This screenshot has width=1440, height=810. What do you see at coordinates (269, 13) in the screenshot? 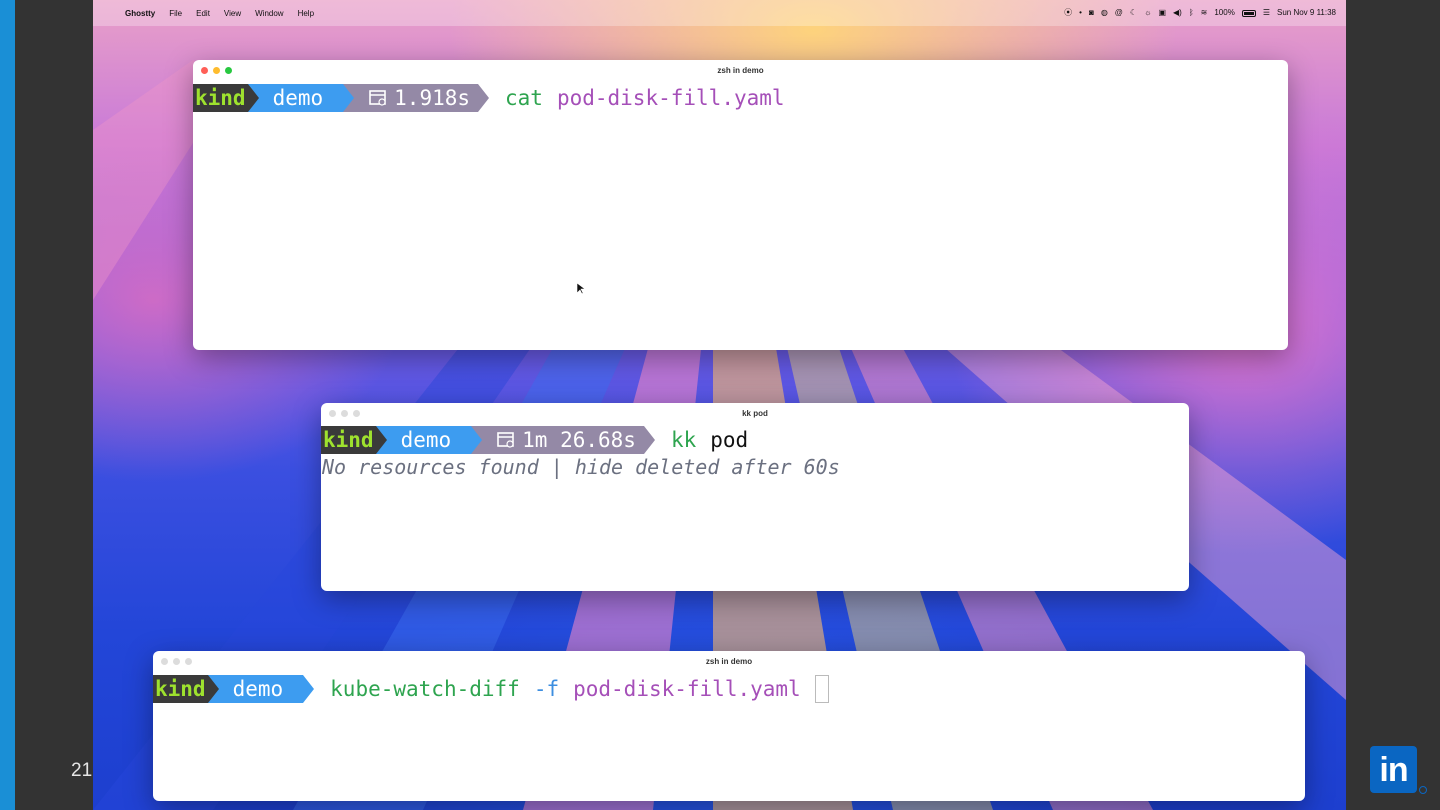
I see `menu-window: Window` at bounding box center [269, 13].